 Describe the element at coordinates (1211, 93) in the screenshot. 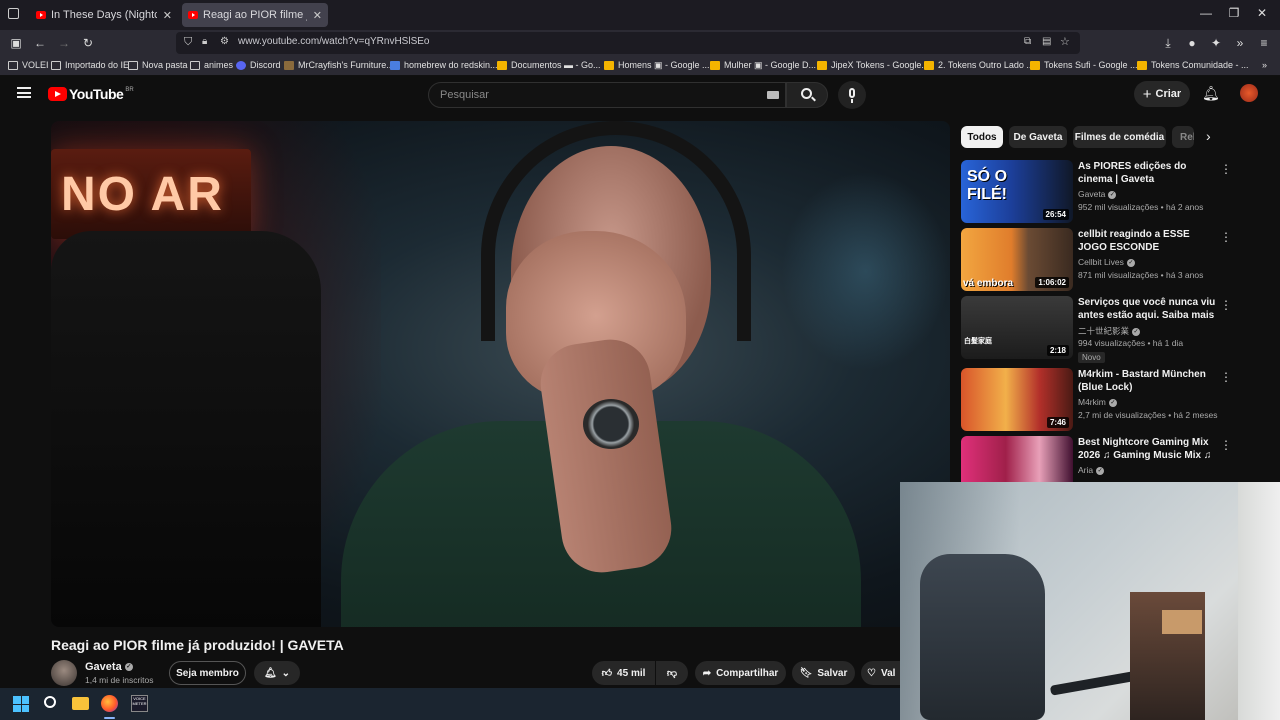

I see `notifications-bell-icon: 🔔︎` at that location.